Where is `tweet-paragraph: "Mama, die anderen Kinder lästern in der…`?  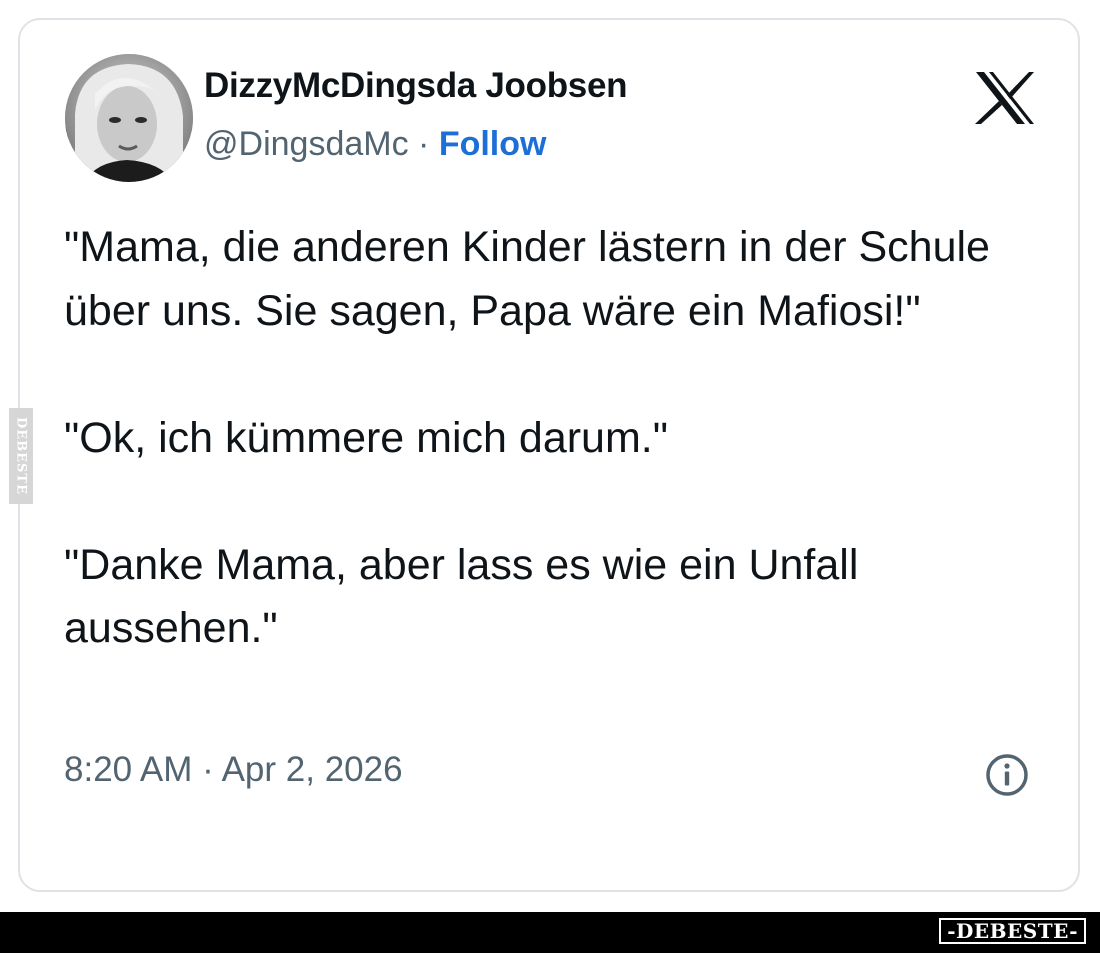
tweet-paragraph: "Mama, die anderen Kinder lästern in der… is located at coordinates (527, 279).